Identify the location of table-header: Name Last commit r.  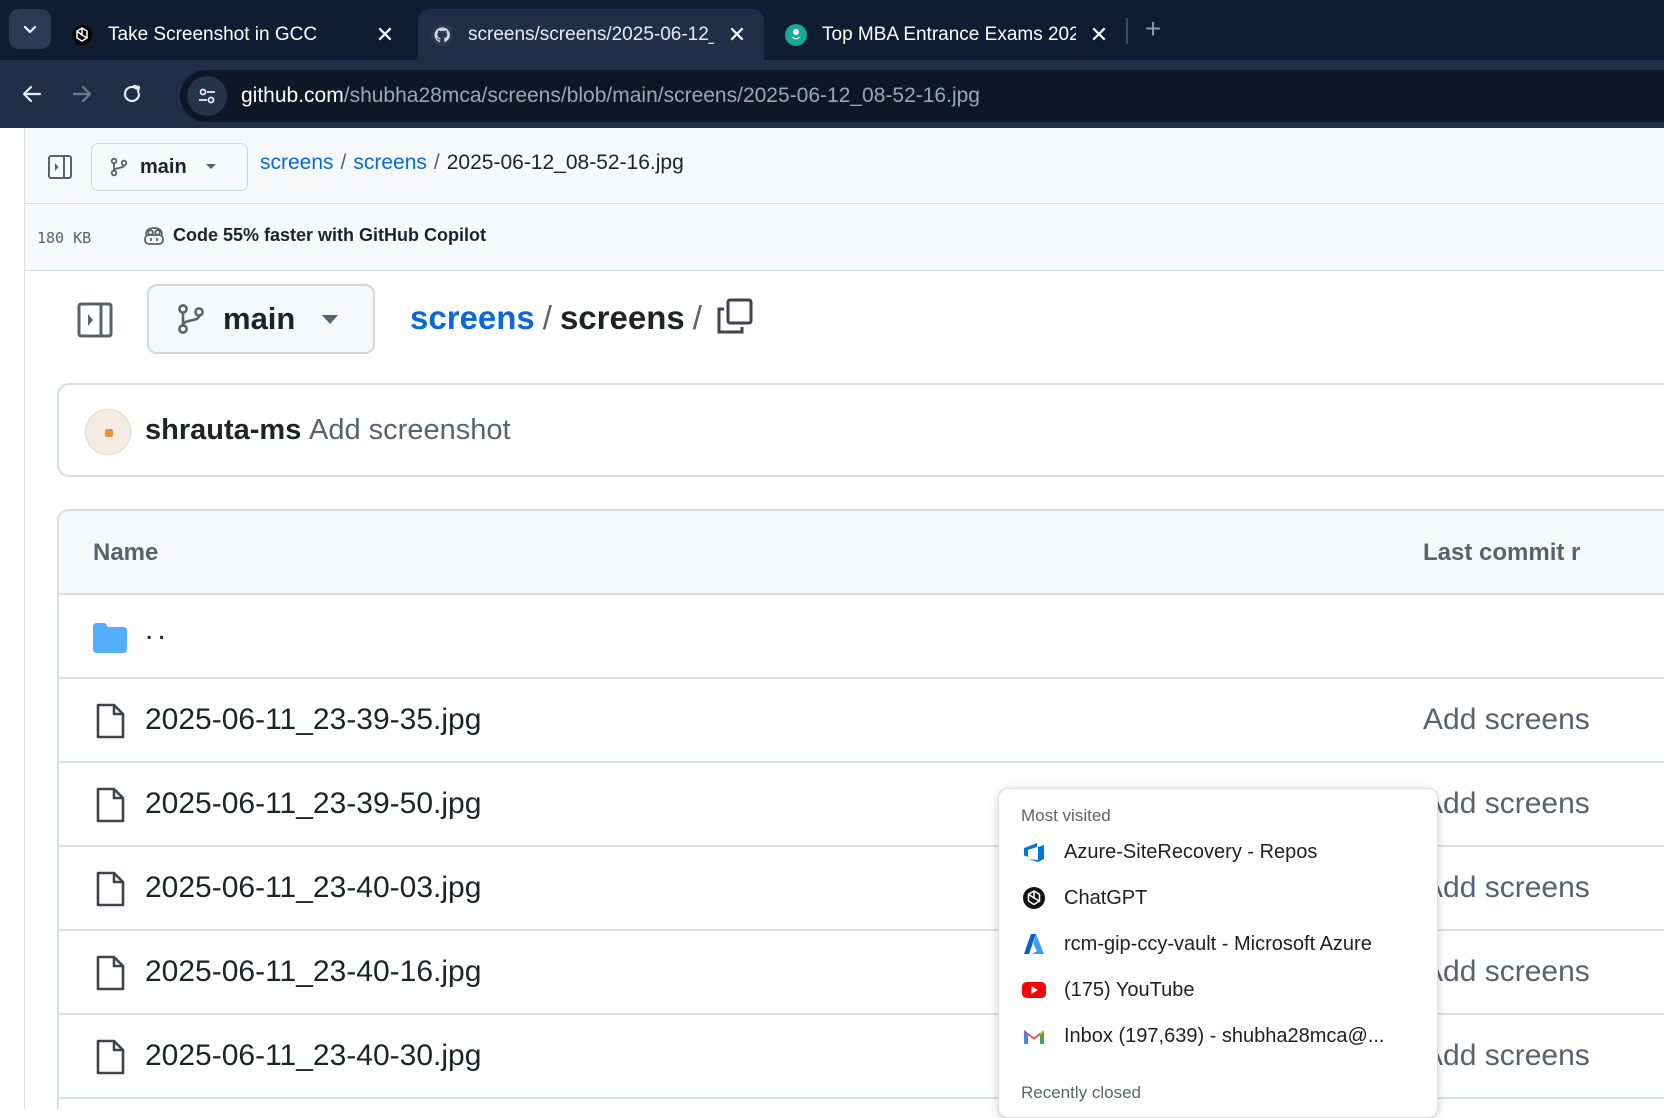
(861, 553).